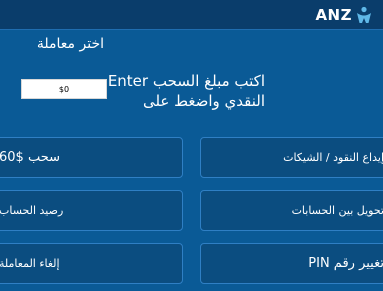 The width and height of the screenshot is (383, 291). What do you see at coordinates (30, 263) in the screenshot?
I see `cancel-label: إلغاء المعاملة` at bounding box center [30, 263].